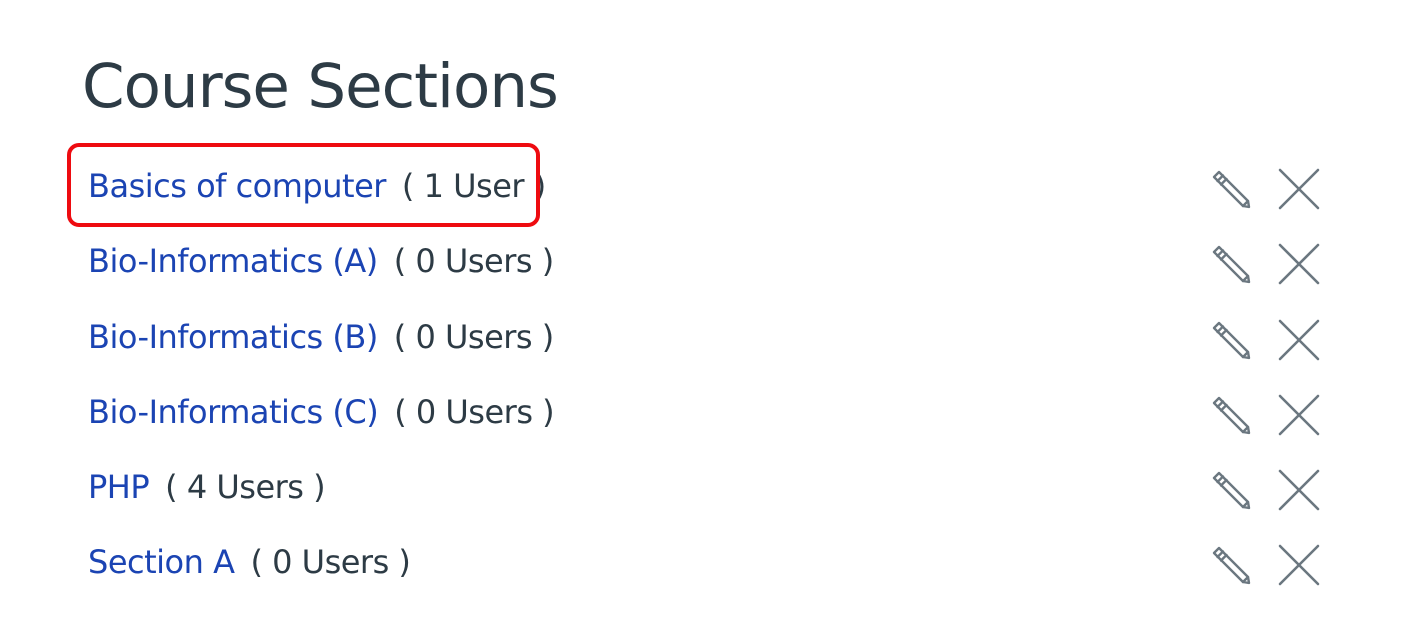 The width and height of the screenshot is (1416, 638). What do you see at coordinates (119, 487) in the screenshot?
I see `section-link: PHP` at bounding box center [119, 487].